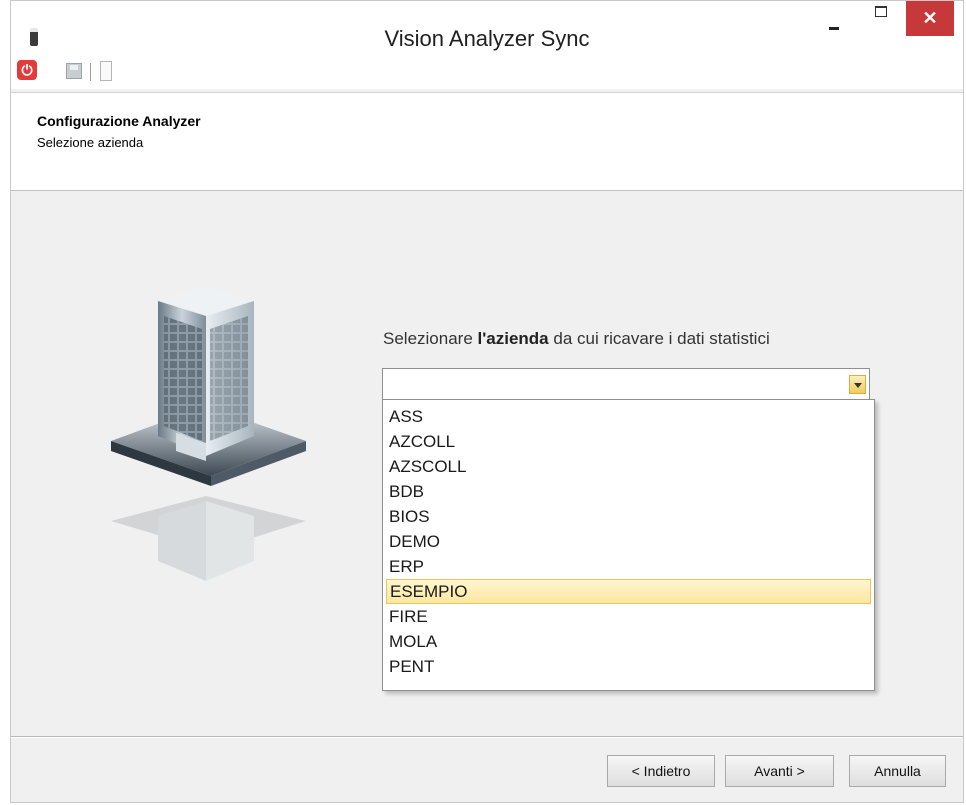  Describe the element at coordinates (27, 70) in the screenshot. I see `power-icon: ⏻` at that location.